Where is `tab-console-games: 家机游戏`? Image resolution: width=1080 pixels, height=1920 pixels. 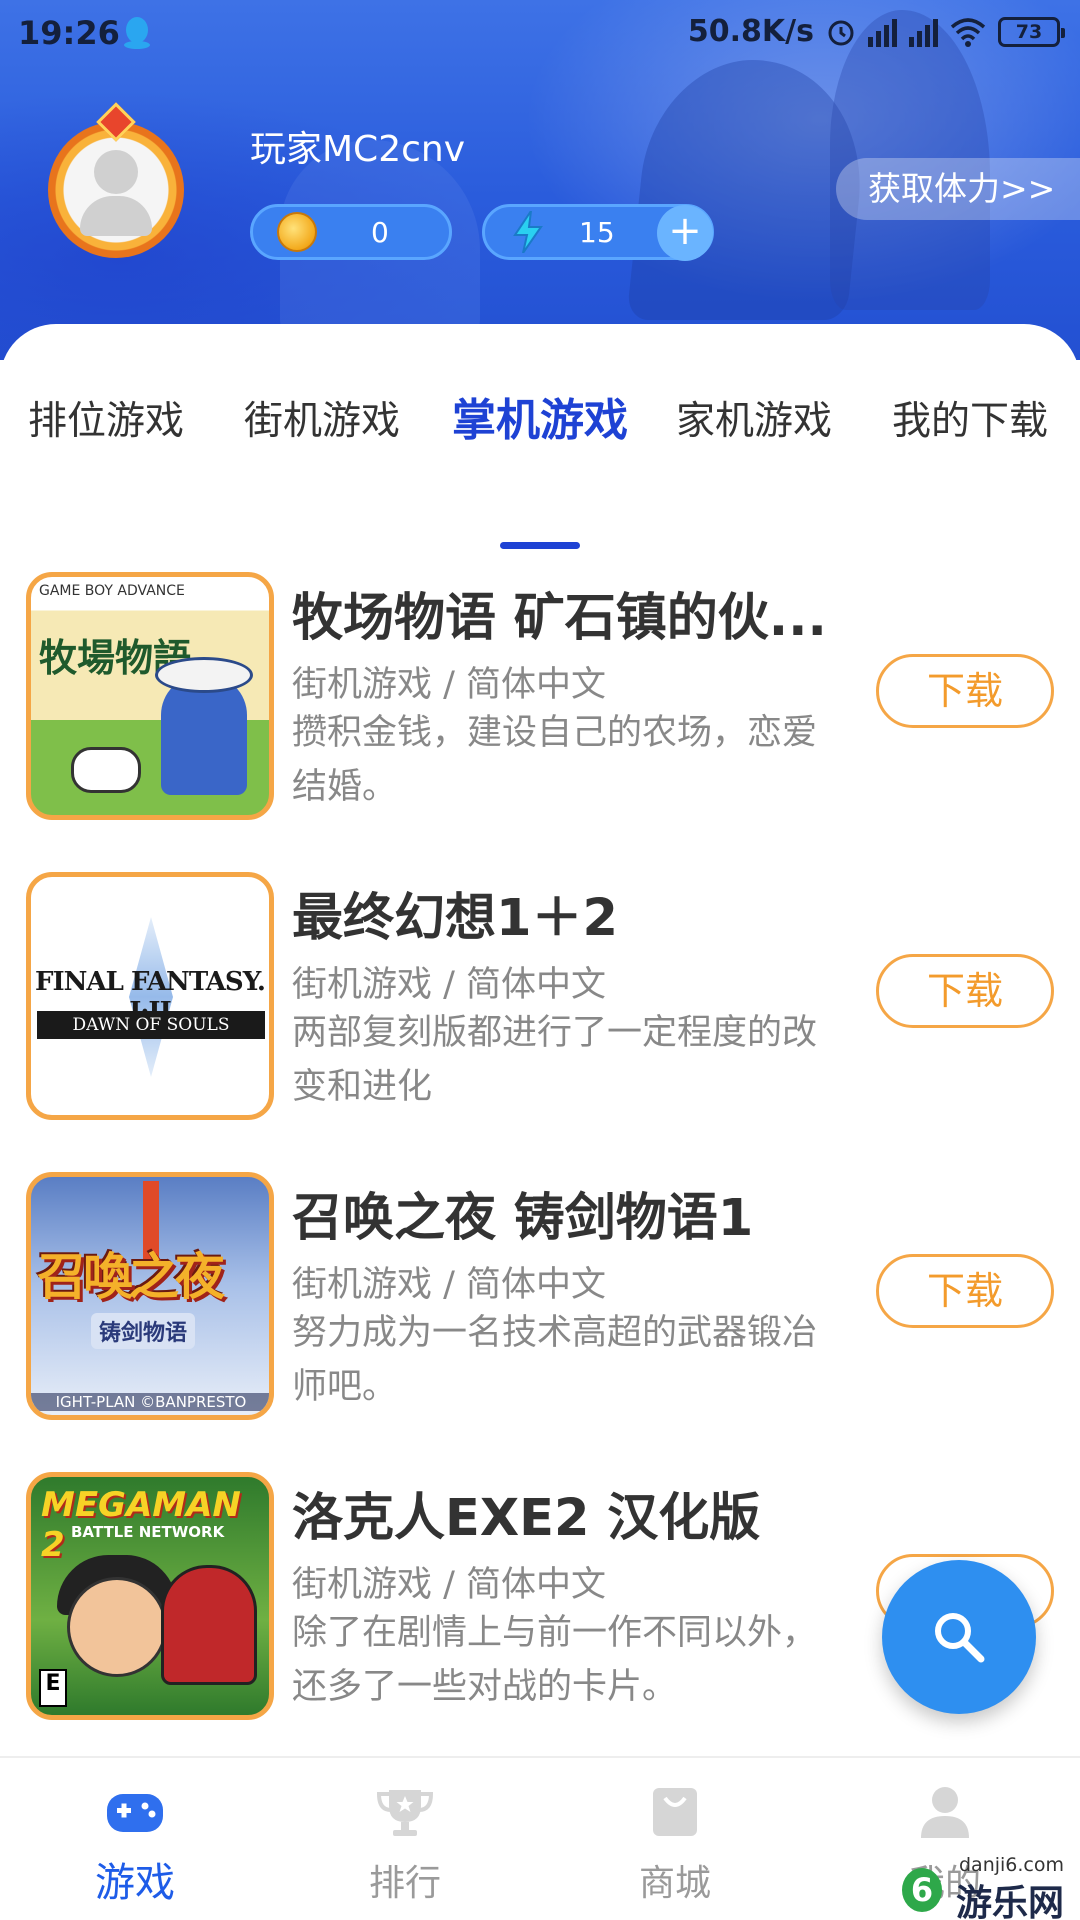 tab-console-games: 家机游戏 is located at coordinates (754, 418).